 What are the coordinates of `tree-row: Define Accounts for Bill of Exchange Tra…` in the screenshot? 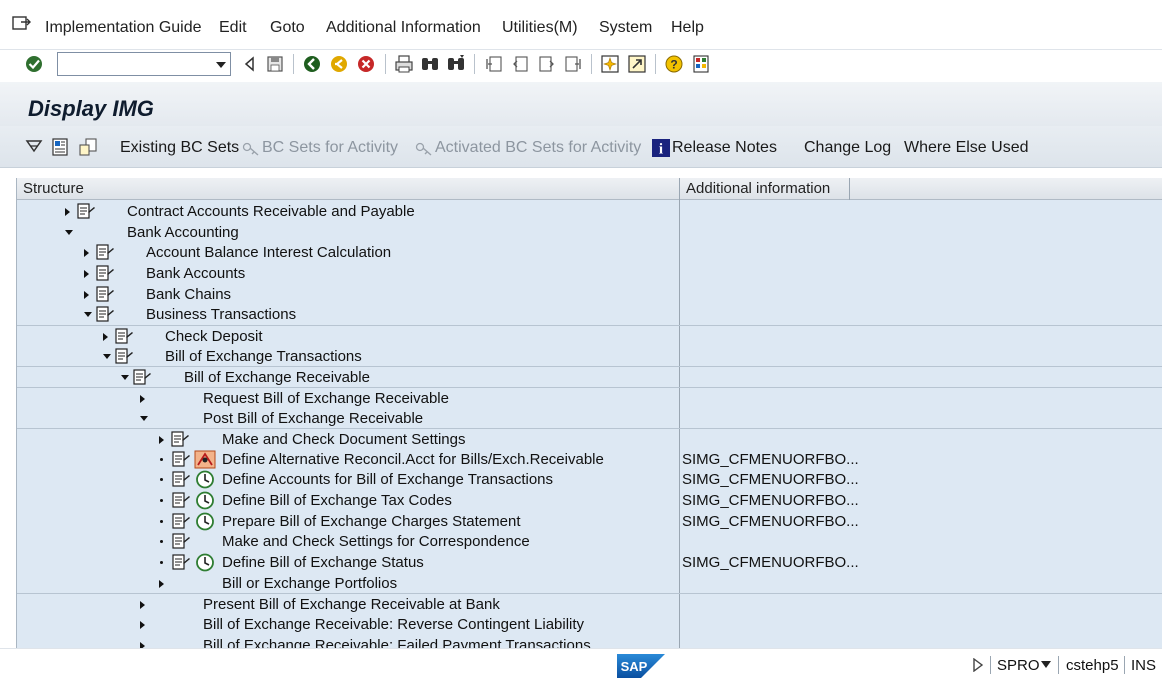 It's located at (589, 479).